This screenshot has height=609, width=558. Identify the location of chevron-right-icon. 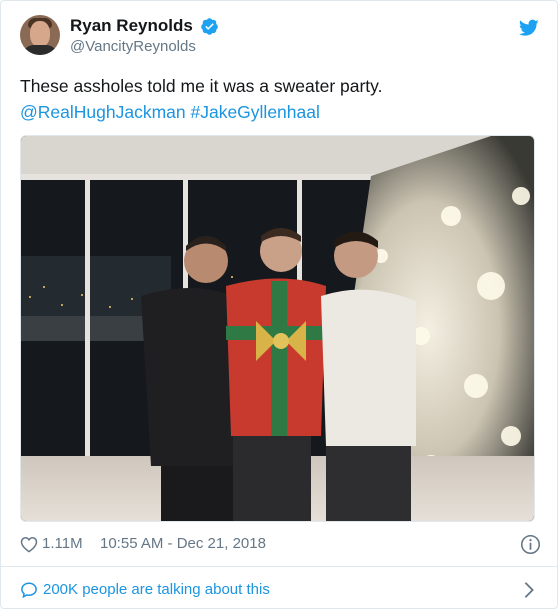
(529, 590).